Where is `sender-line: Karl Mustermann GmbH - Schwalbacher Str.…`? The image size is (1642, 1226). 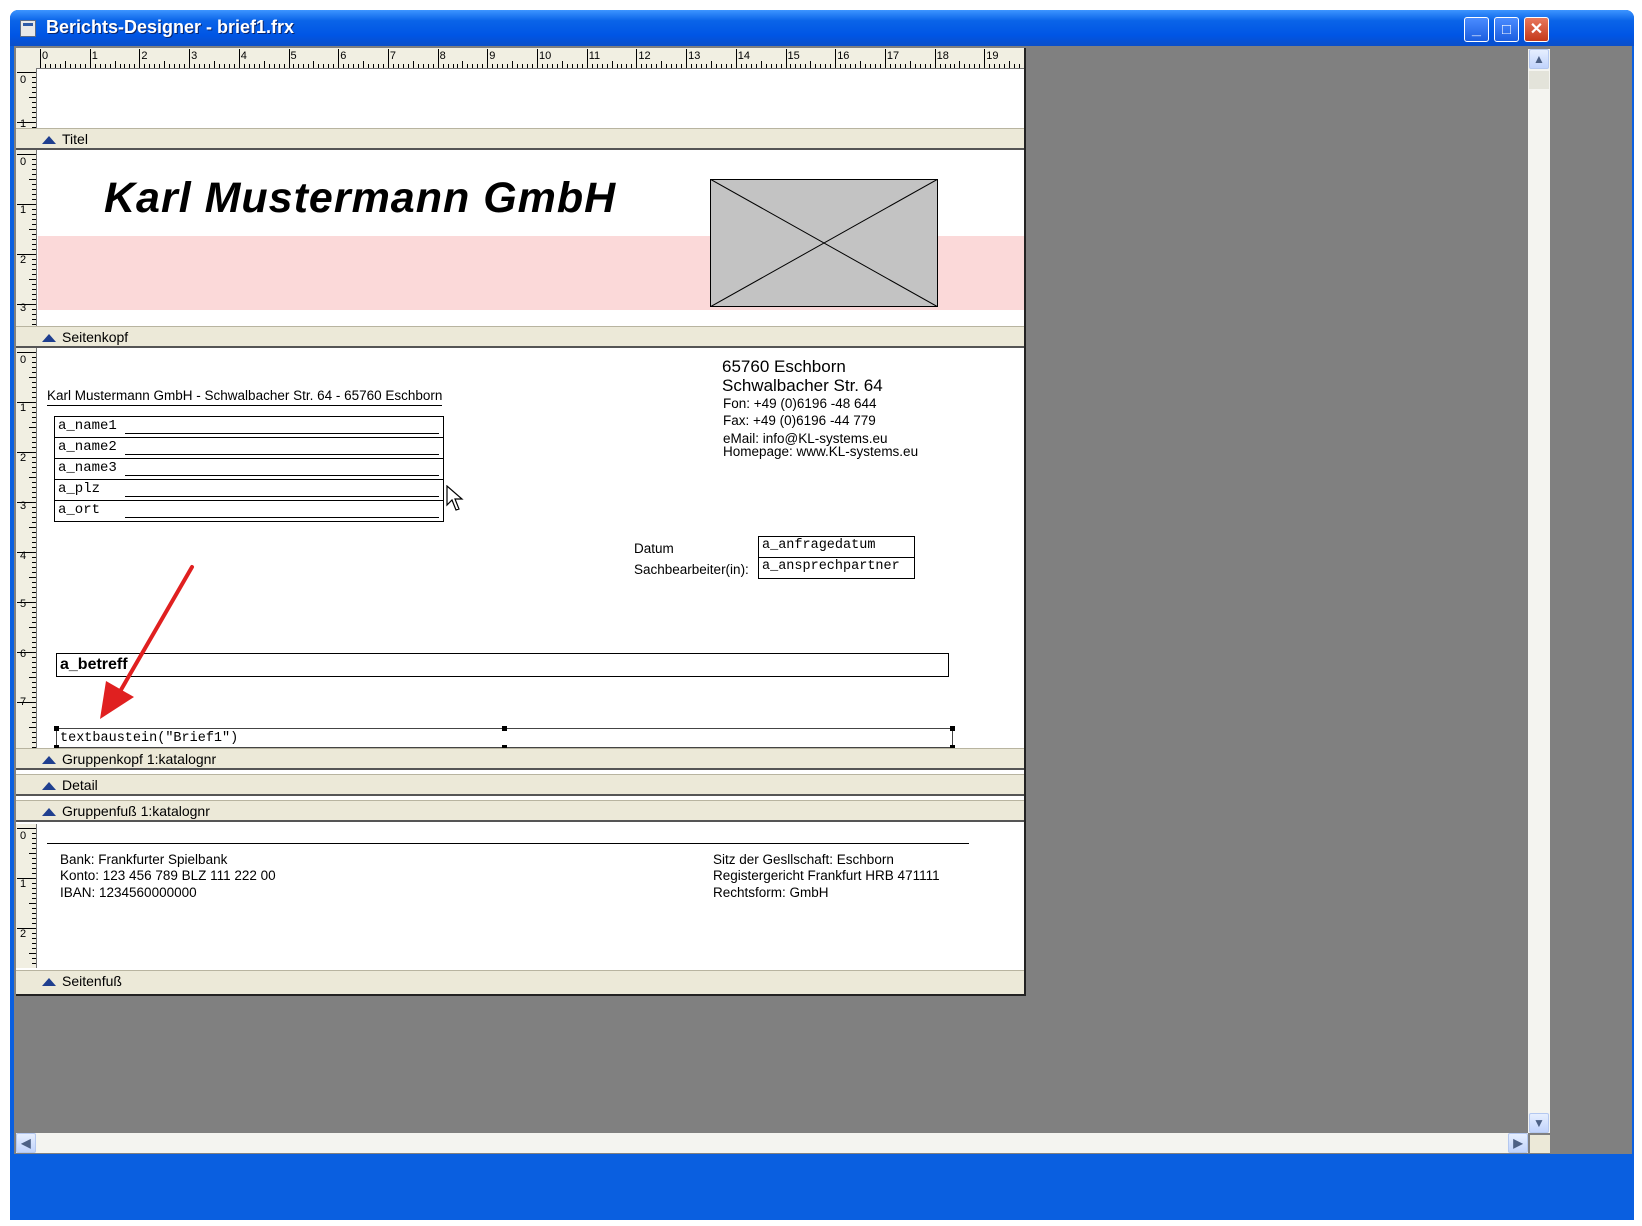
sender-line: Karl Mustermann GmbH - Schwalbacher Str.… is located at coordinates (245, 397).